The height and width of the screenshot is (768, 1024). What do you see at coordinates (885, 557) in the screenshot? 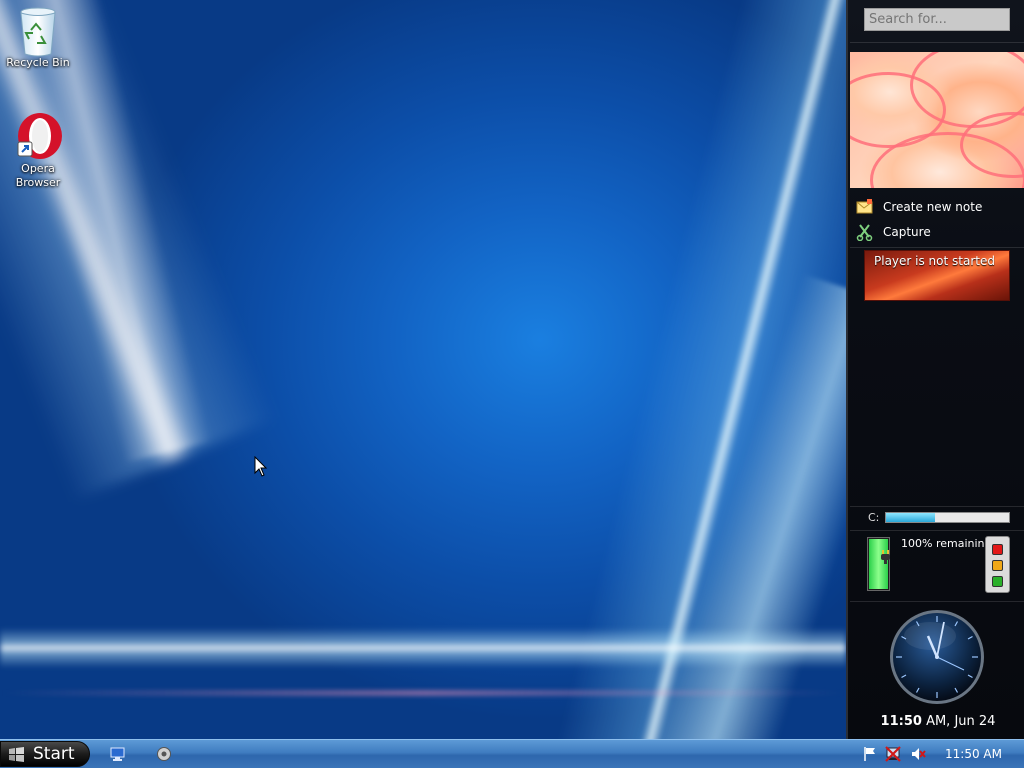
I see `power-plug-icon` at bounding box center [885, 557].